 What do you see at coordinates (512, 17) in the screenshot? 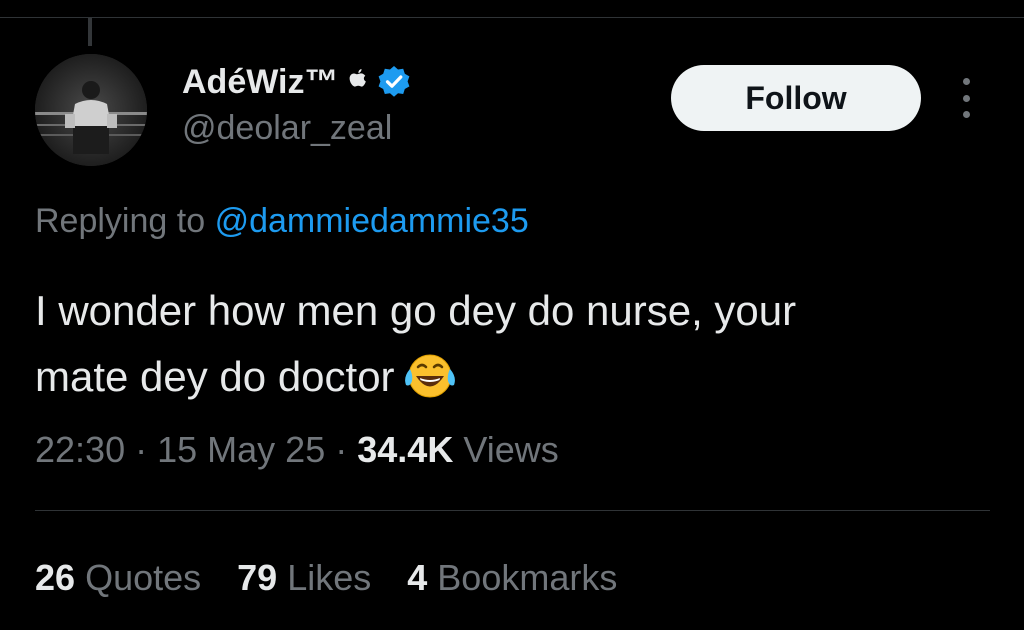
I see `top-border` at bounding box center [512, 17].